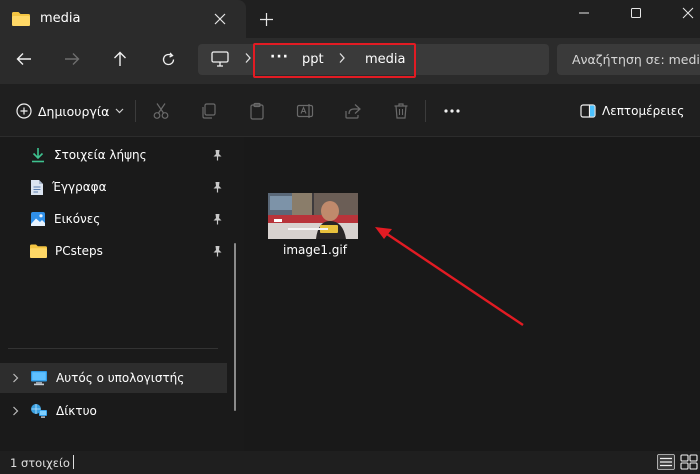 The width and height of the screenshot is (700, 474). Describe the element at coordinates (113, 411) in the screenshot. I see `sidebar-item-network: Δίκτυο` at that location.